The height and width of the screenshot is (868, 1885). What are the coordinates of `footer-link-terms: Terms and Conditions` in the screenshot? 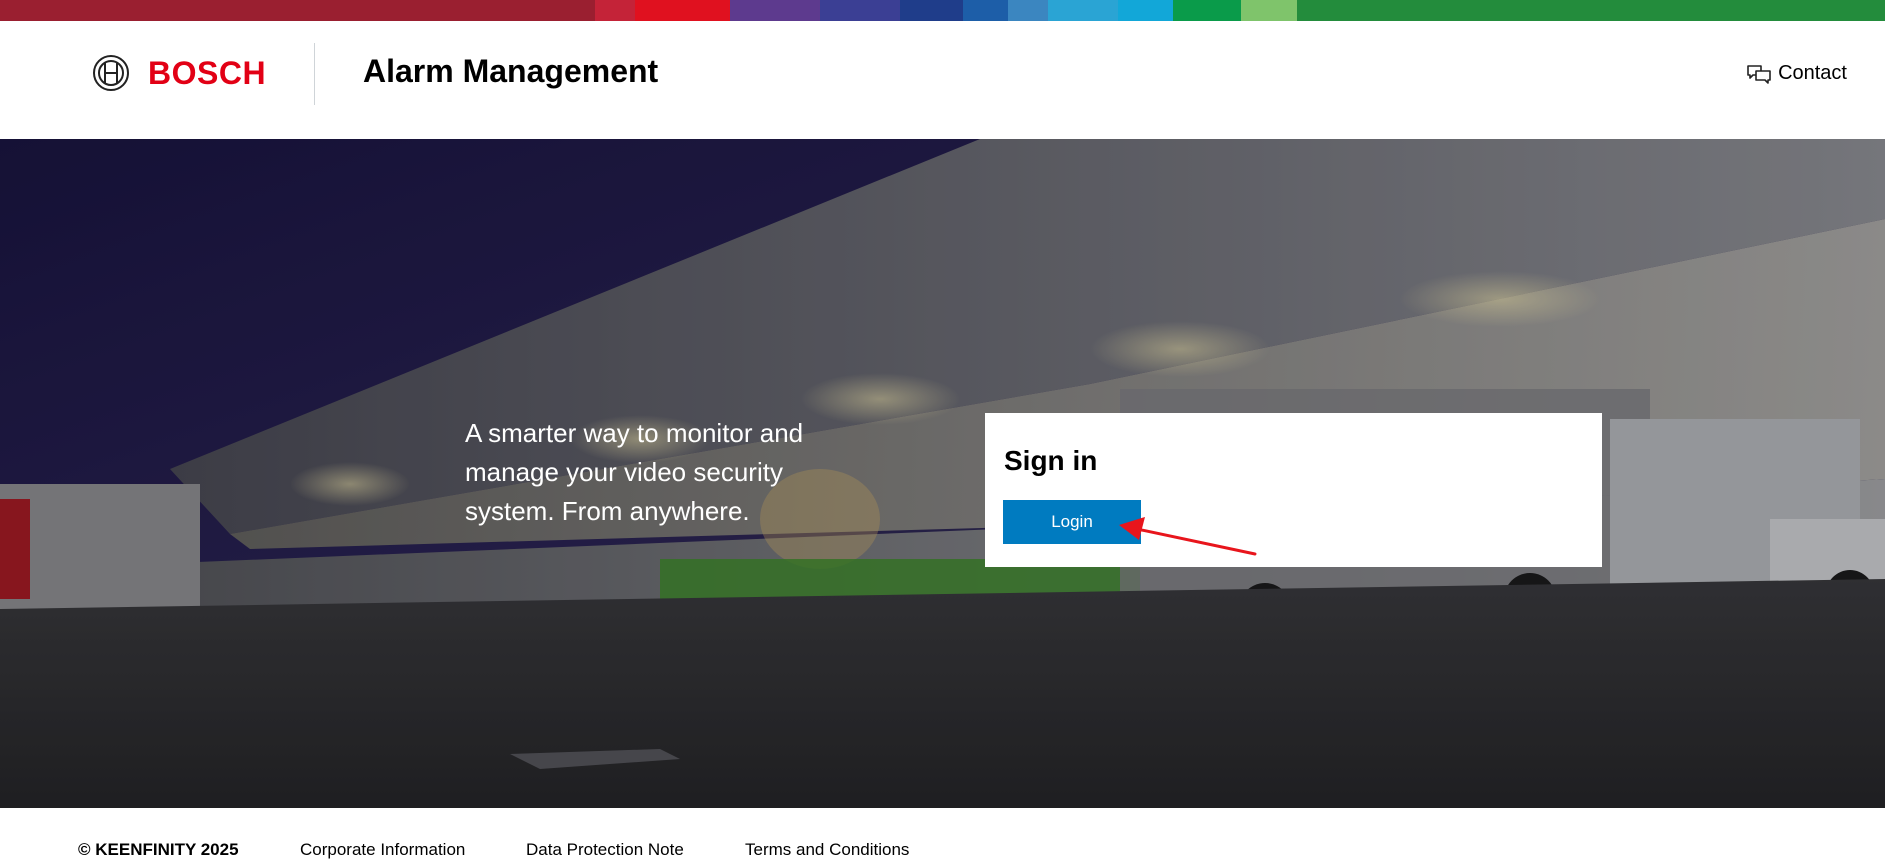 It's located at (827, 850).